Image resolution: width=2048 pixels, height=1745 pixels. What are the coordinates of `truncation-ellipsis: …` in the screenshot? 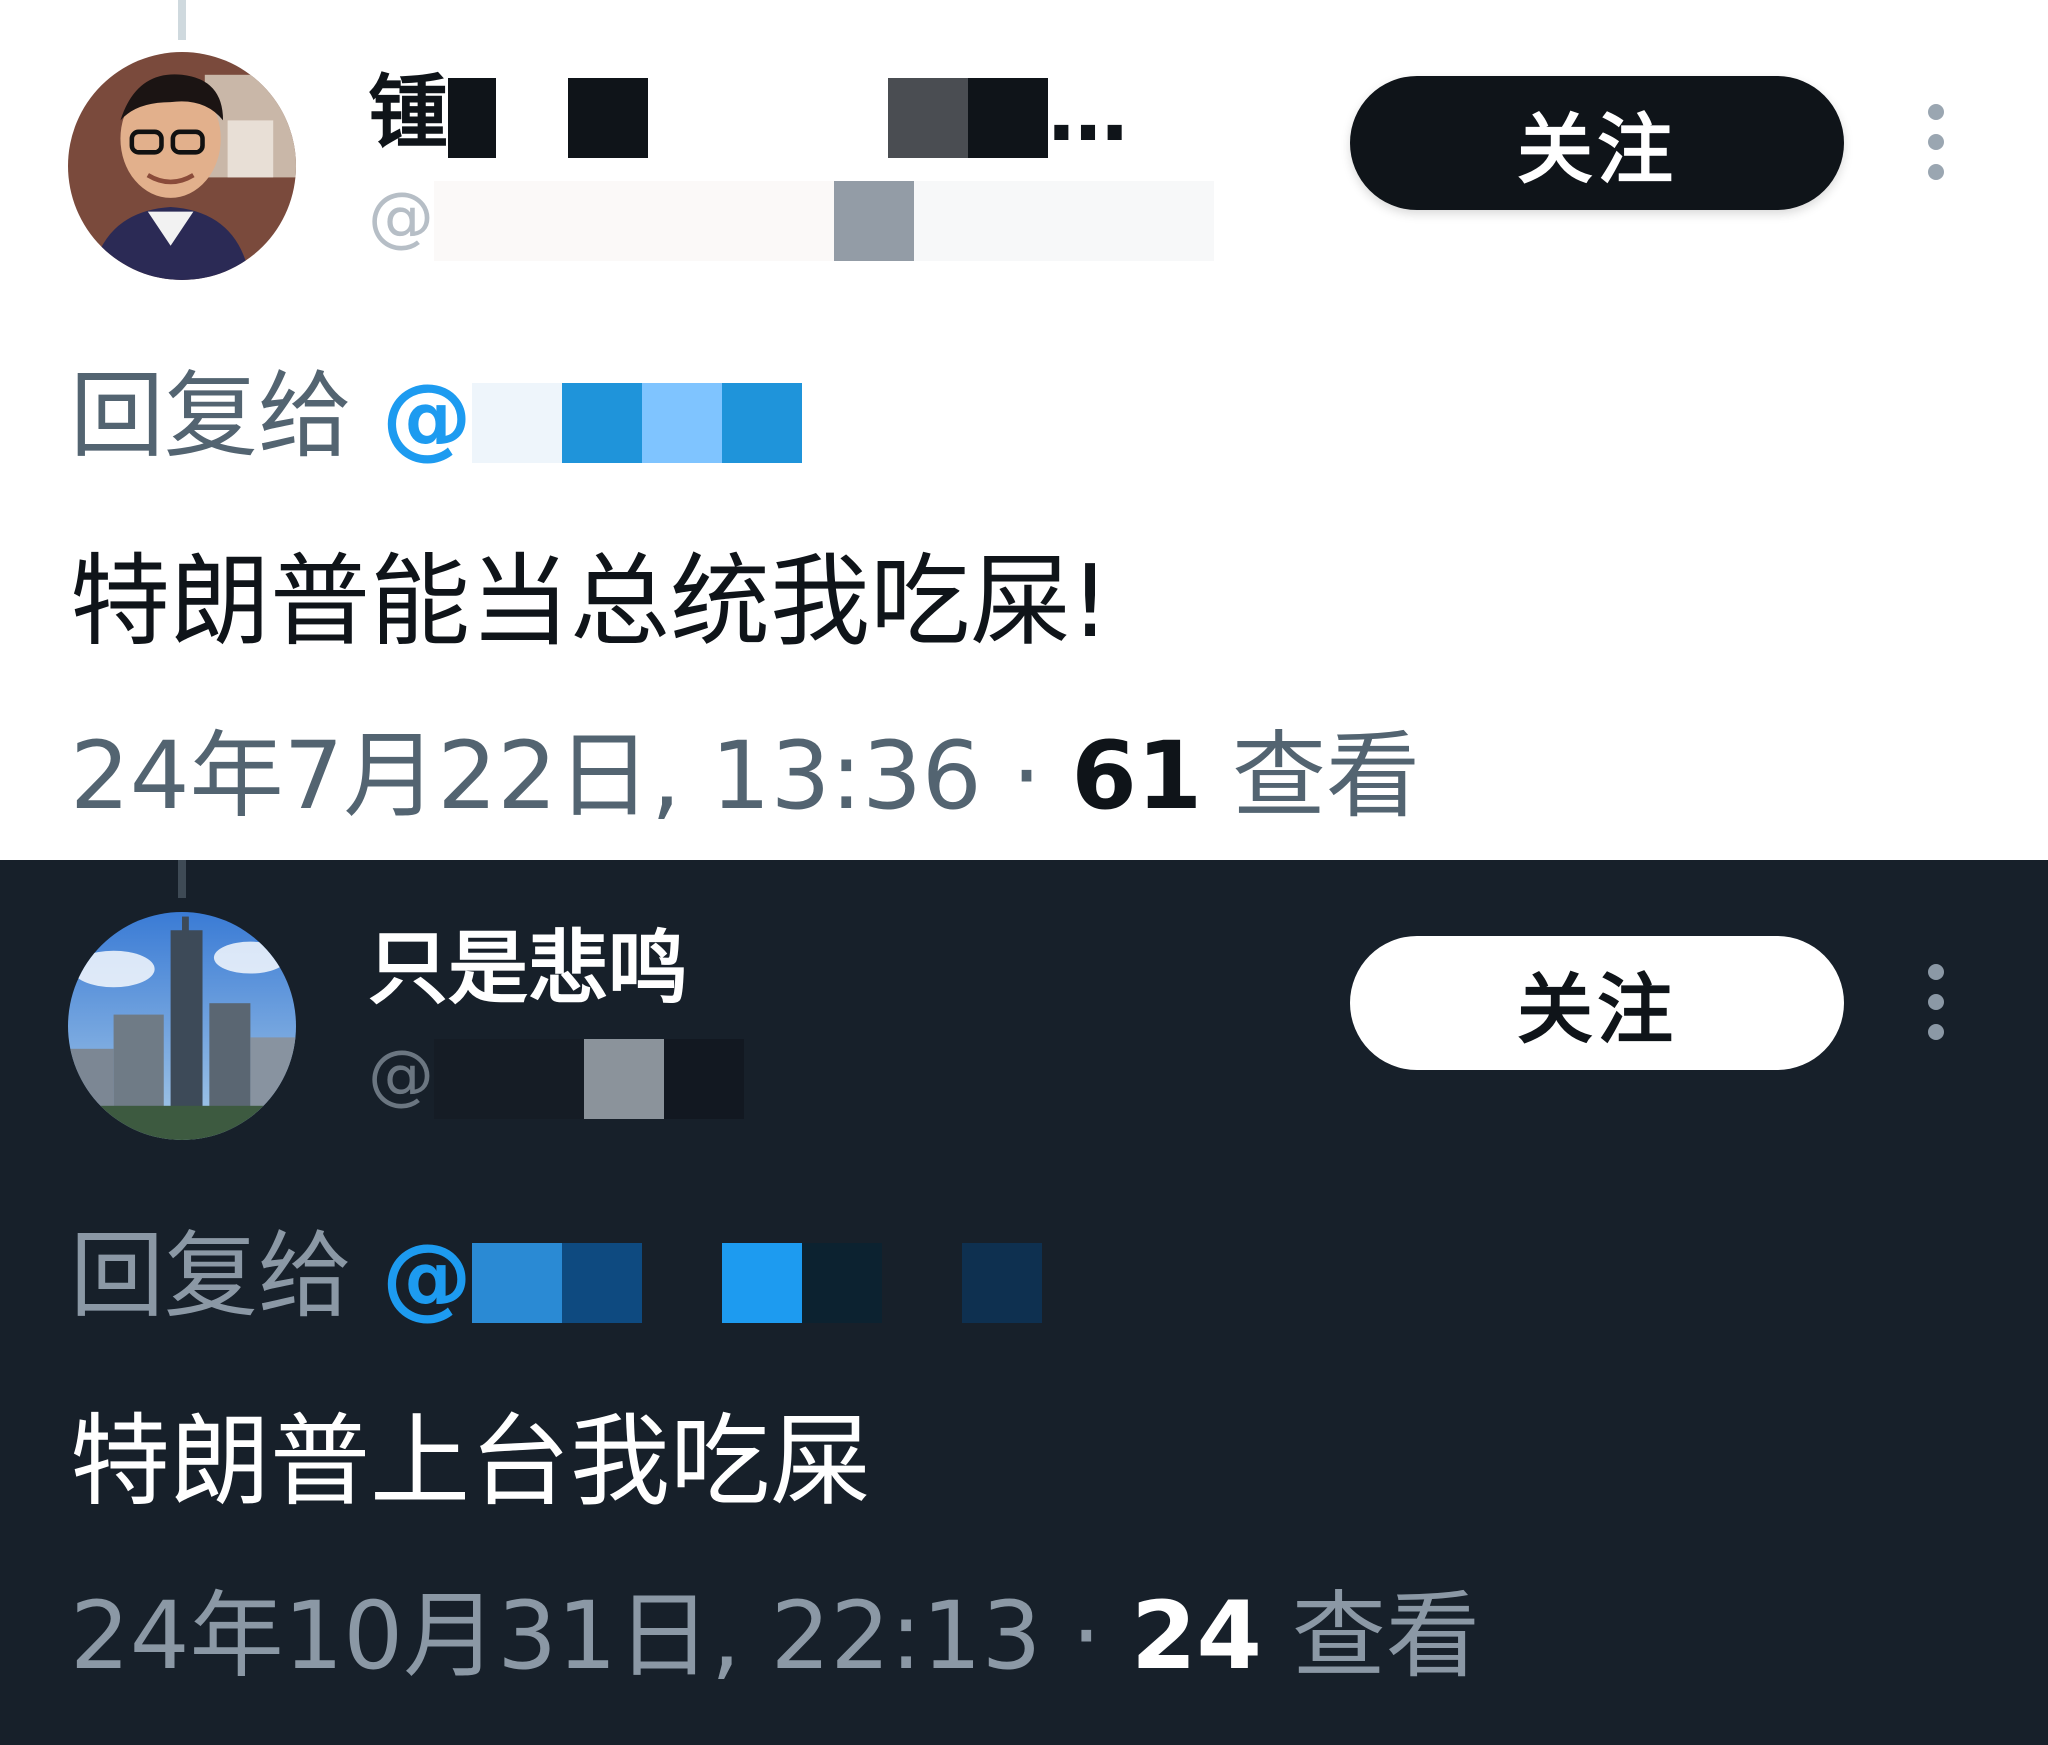 It's located at (1088, 112).